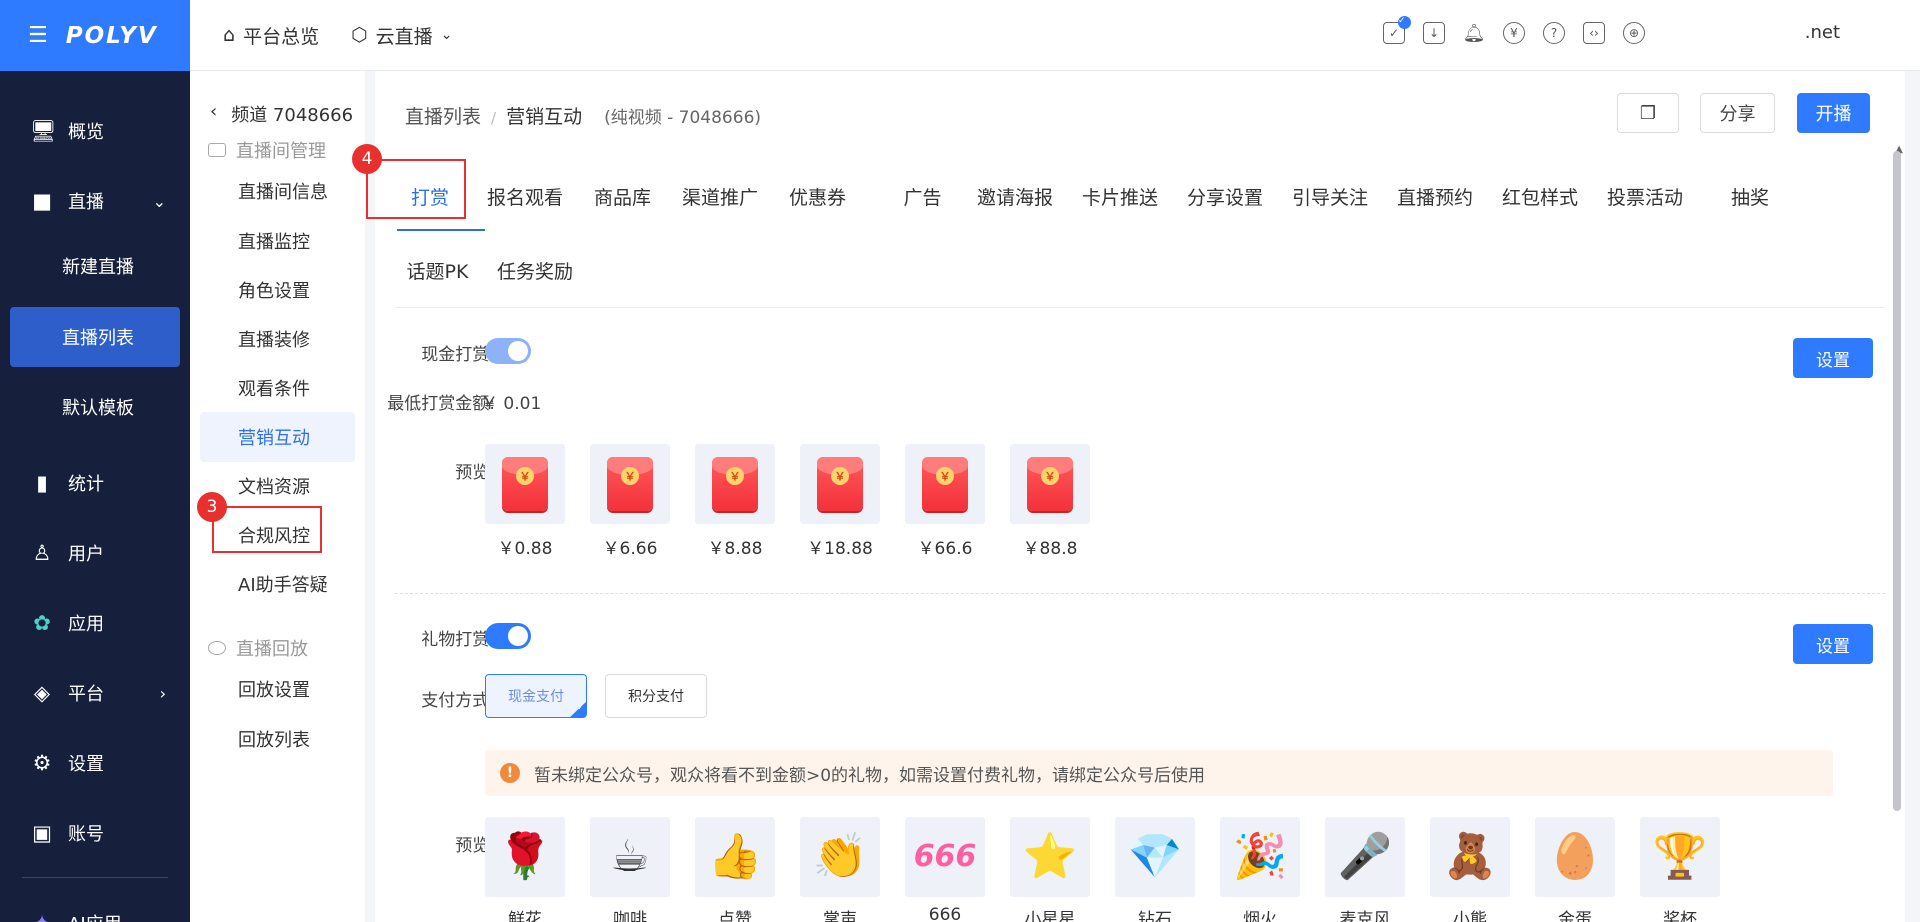  I want to click on gift-name: 钻石, so click(1155, 916).